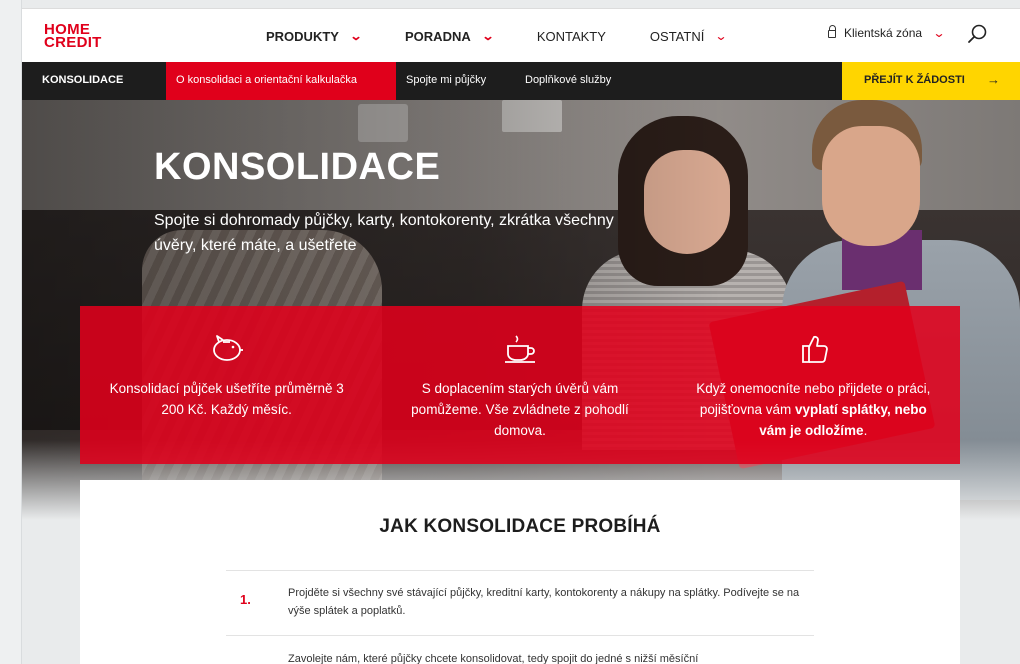  I want to click on apply-button-label: PŘEJÍT K ŽÁDOSTI, so click(914, 80).